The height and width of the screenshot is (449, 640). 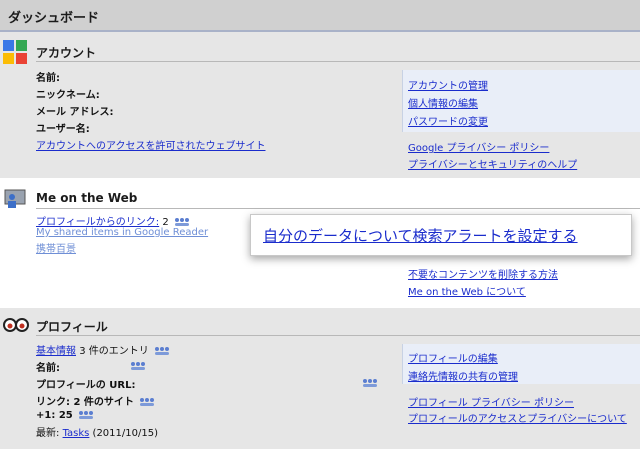 What do you see at coordinates (478, 146) in the screenshot?
I see `google-privacy-policy-link: Google プライバシー ポリシー` at bounding box center [478, 146].